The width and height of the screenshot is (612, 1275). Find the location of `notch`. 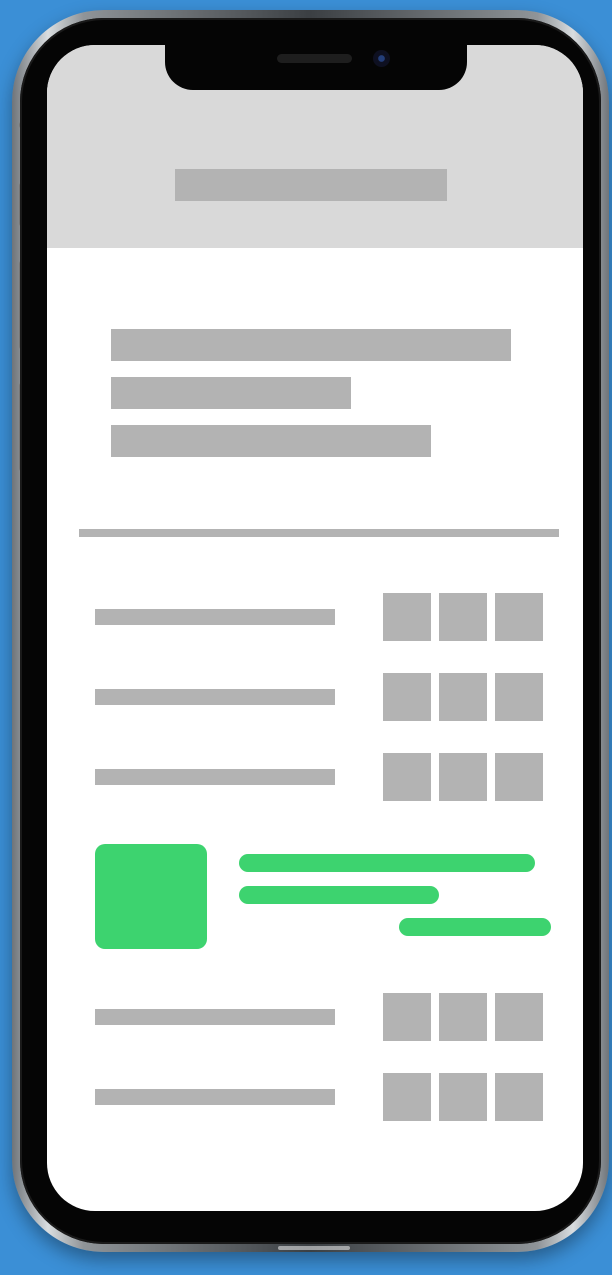

notch is located at coordinates (316, 67).